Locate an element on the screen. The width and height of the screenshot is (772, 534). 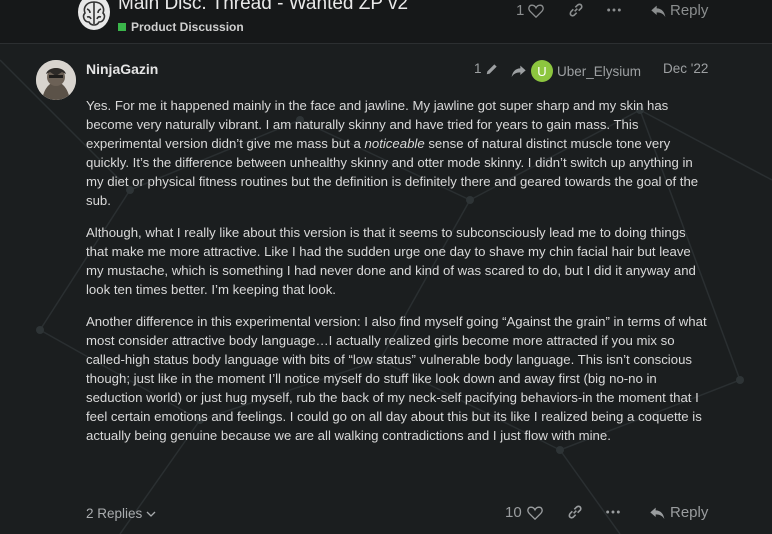
reply-to-arrow-icon is located at coordinates (518, 71).